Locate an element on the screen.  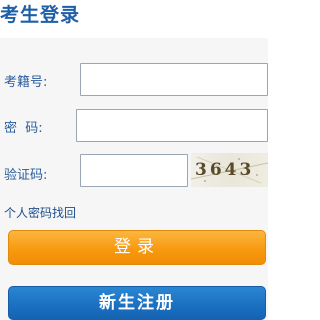
retrieve-password-link: 个人密码找回 is located at coordinates (40, 213).